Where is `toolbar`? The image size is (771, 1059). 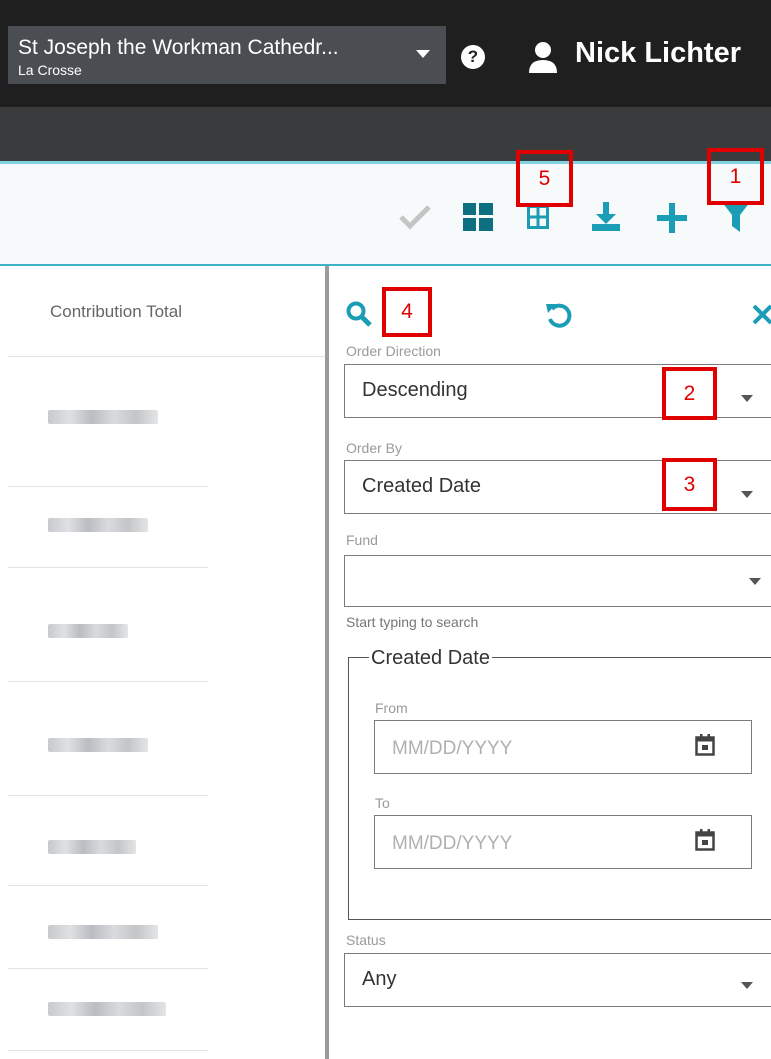 toolbar is located at coordinates (385, 214).